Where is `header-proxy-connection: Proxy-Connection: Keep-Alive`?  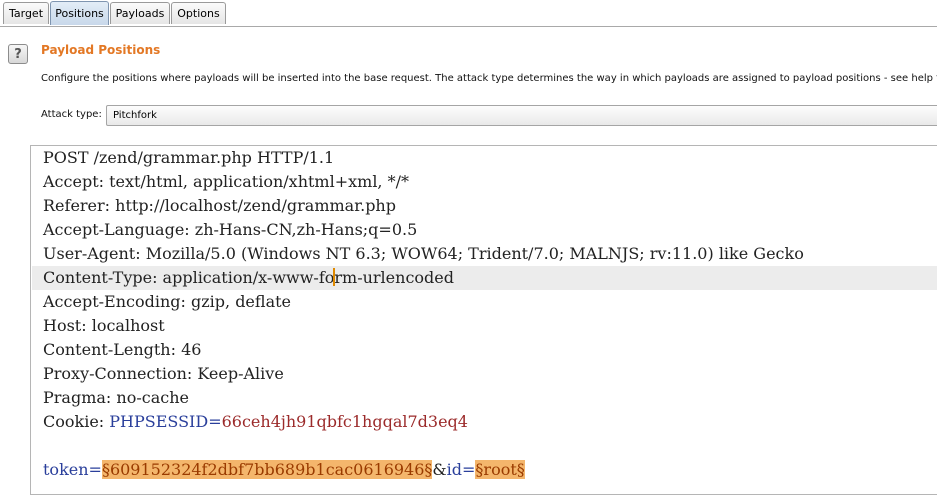
header-proxy-connection: Proxy-Connection: Keep-Alive is located at coordinates (163, 373).